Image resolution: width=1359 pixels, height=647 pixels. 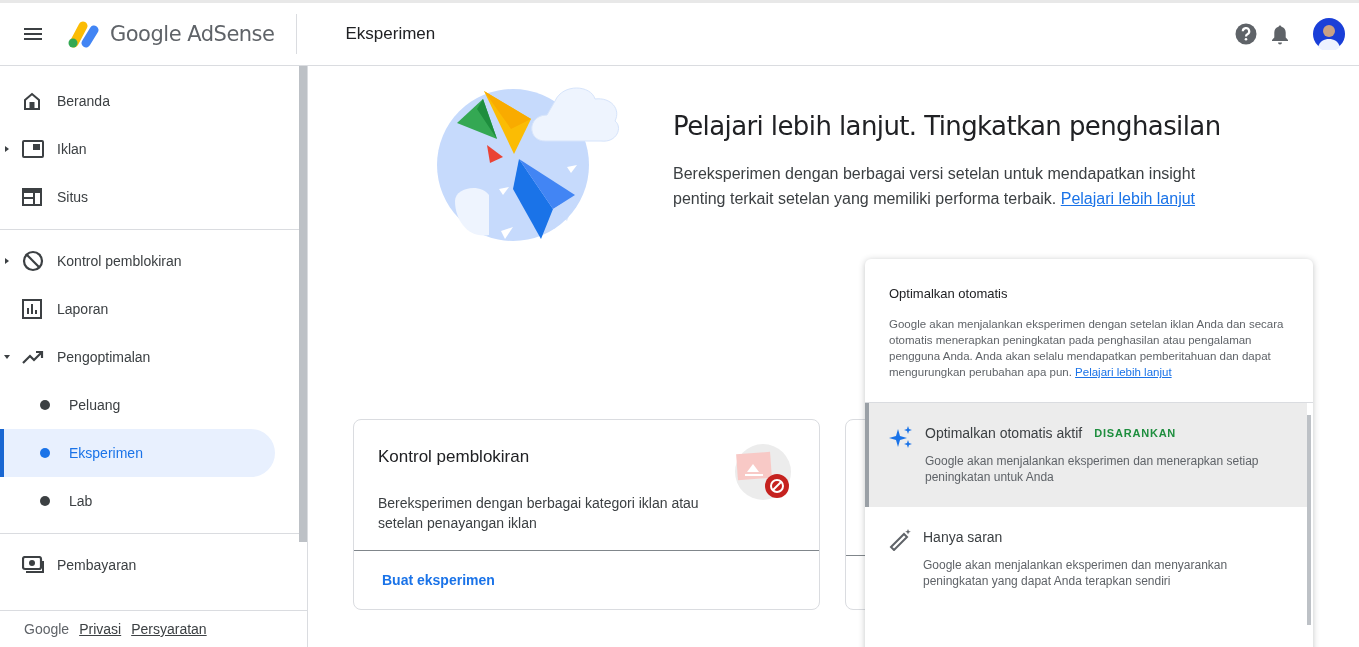 I want to click on trending-up-icon, so click(x=33, y=357).